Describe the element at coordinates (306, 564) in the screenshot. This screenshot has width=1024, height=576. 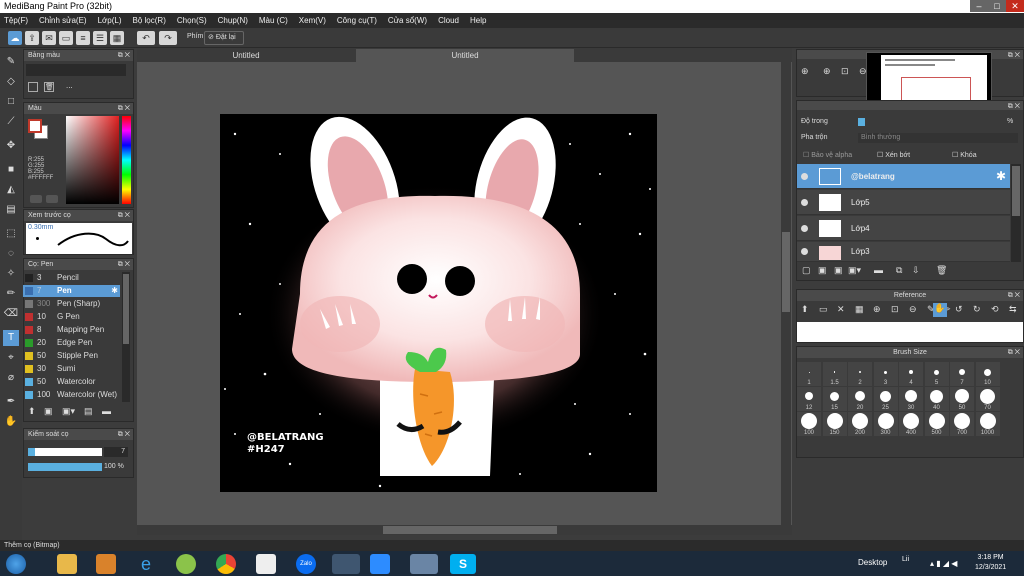
I see `zalo-icon: Zalo` at that location.